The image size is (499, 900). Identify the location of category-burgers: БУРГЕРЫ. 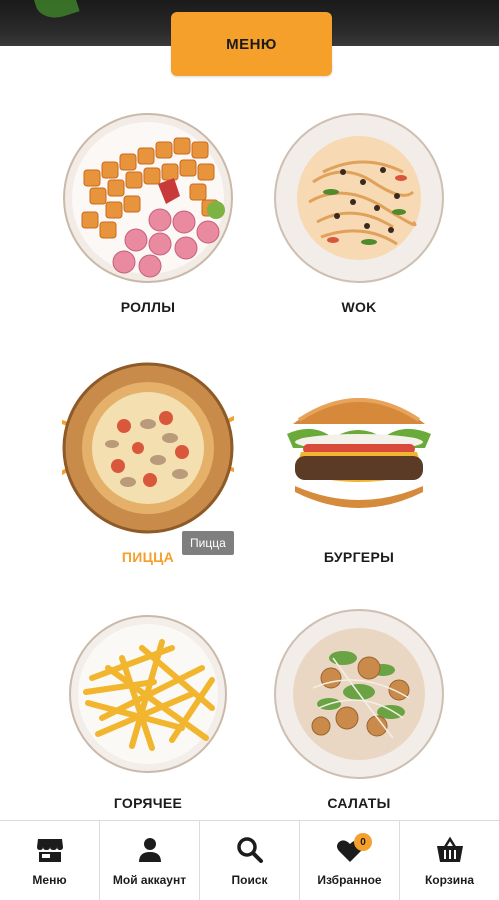
(359, 463).